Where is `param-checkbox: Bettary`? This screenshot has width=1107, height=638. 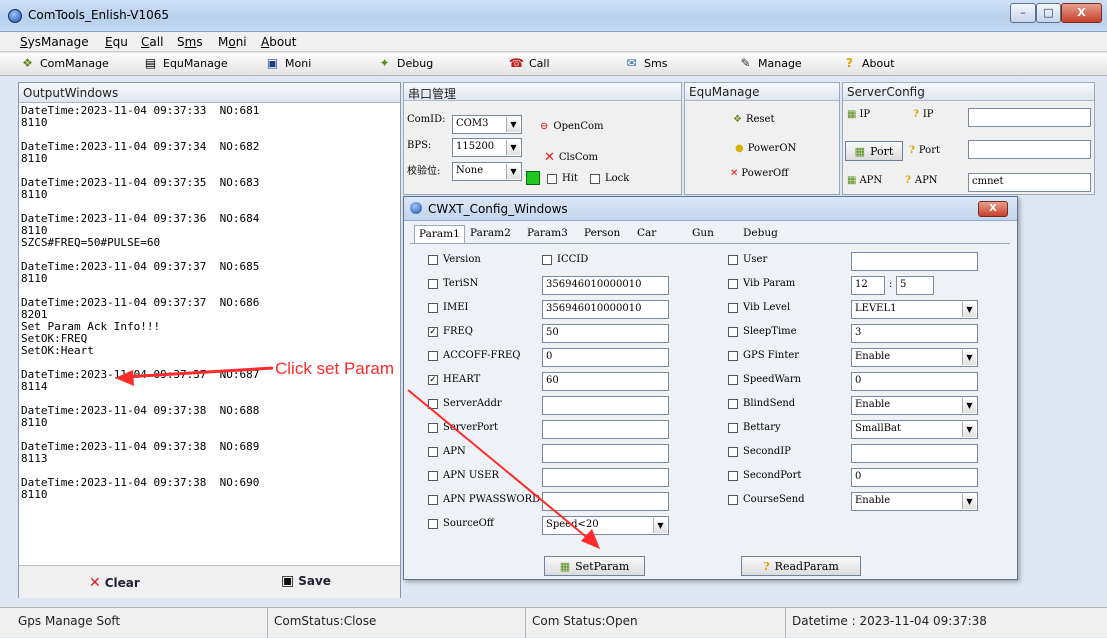 param-checkbox: Bettary is located at coordinates (754, 427).